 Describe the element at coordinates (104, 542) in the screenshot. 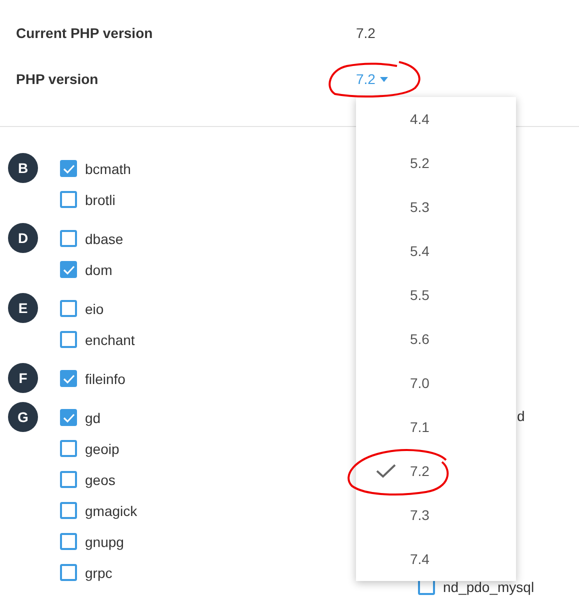

I see `extension-name: gnupg` at that location.